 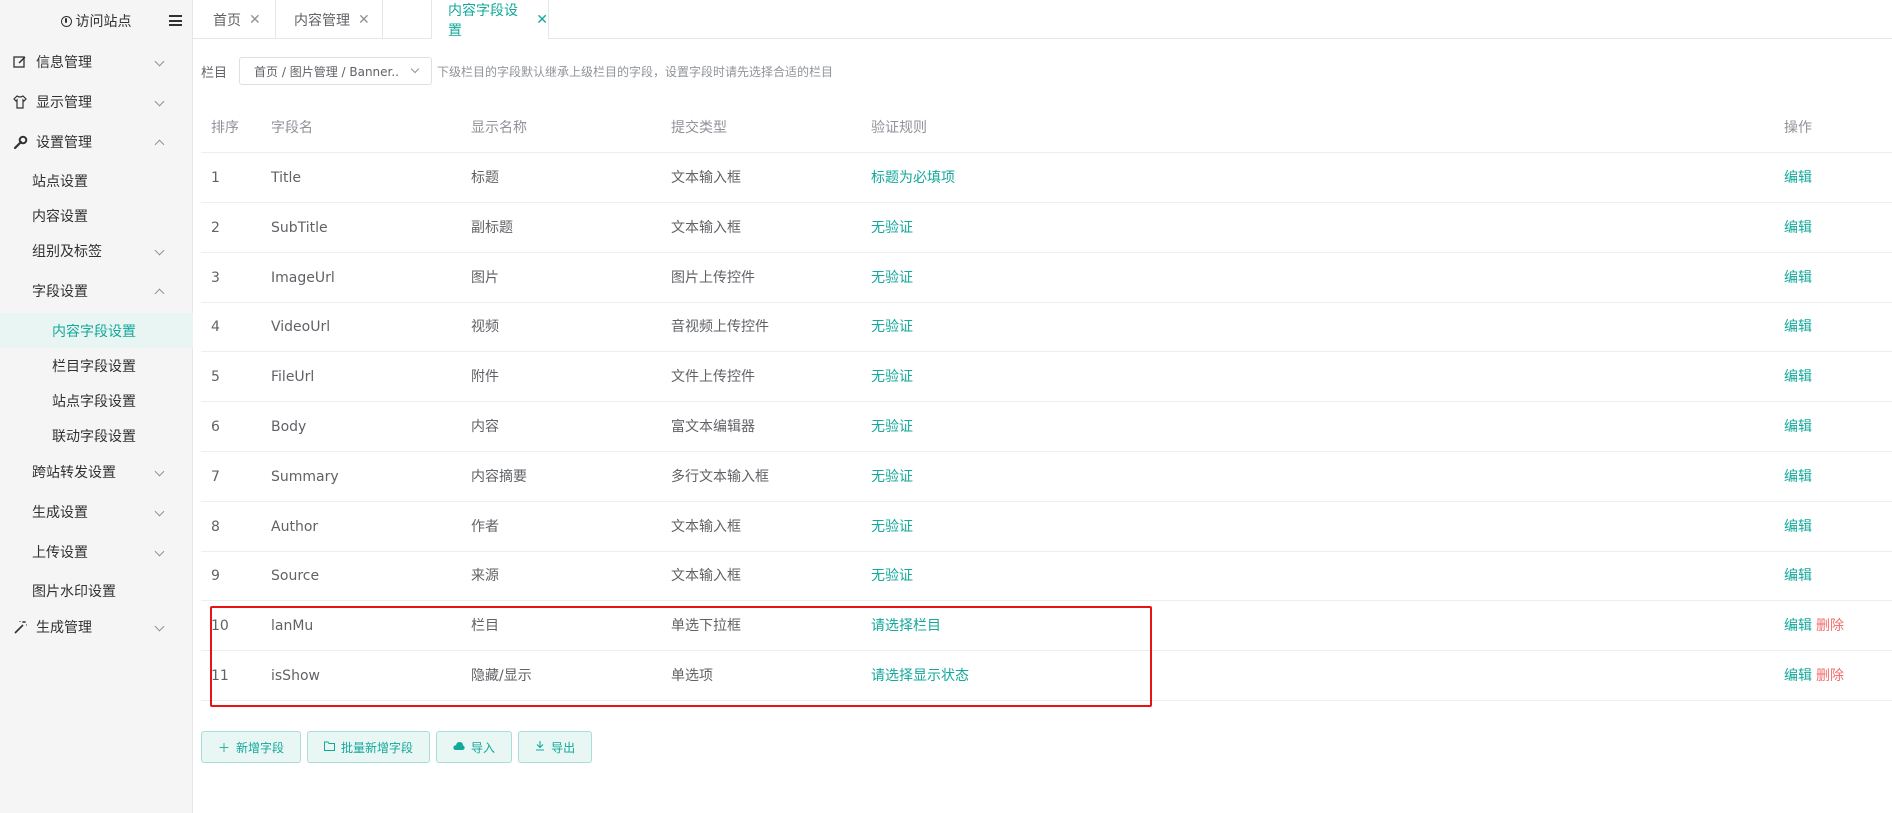 I want to click on menu-info-management: 信息管理, so click(x=96, y=62).